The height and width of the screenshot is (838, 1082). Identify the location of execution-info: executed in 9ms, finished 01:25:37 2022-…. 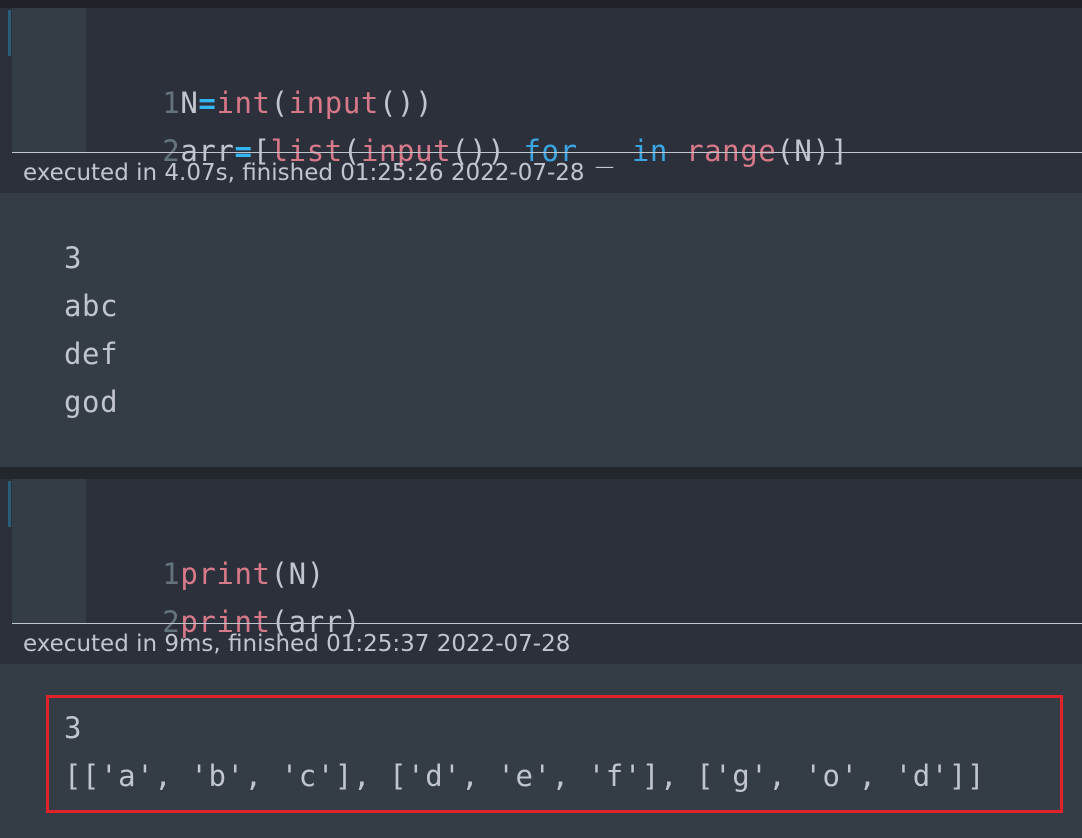
(297, 644).